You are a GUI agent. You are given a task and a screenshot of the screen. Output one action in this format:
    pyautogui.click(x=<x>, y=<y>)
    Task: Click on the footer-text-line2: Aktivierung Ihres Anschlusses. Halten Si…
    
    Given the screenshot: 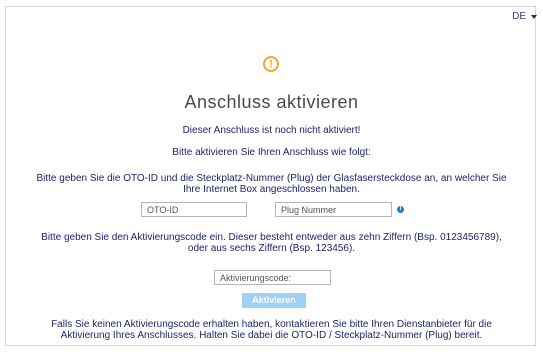 What is the action you would take?
    pyautogui.click(x=271, y=335)
    